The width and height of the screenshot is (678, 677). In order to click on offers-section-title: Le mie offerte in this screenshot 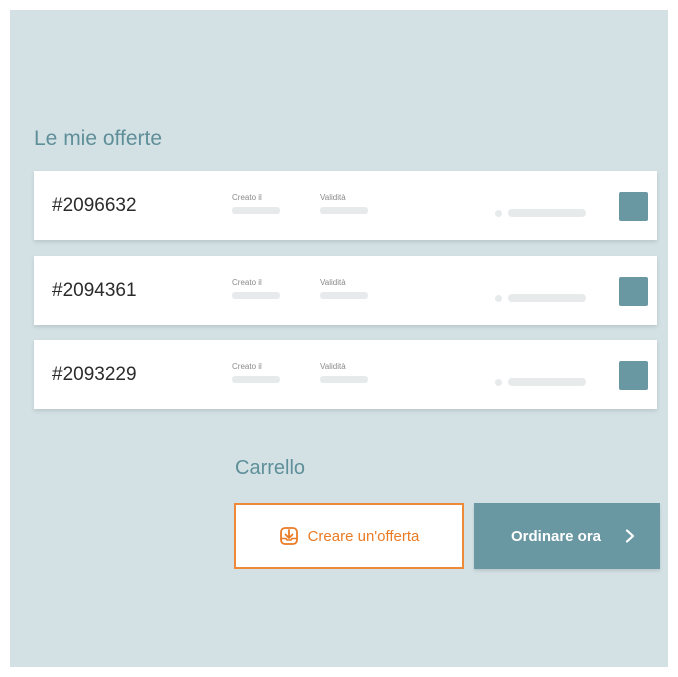, I will do `click(98, 138)`.